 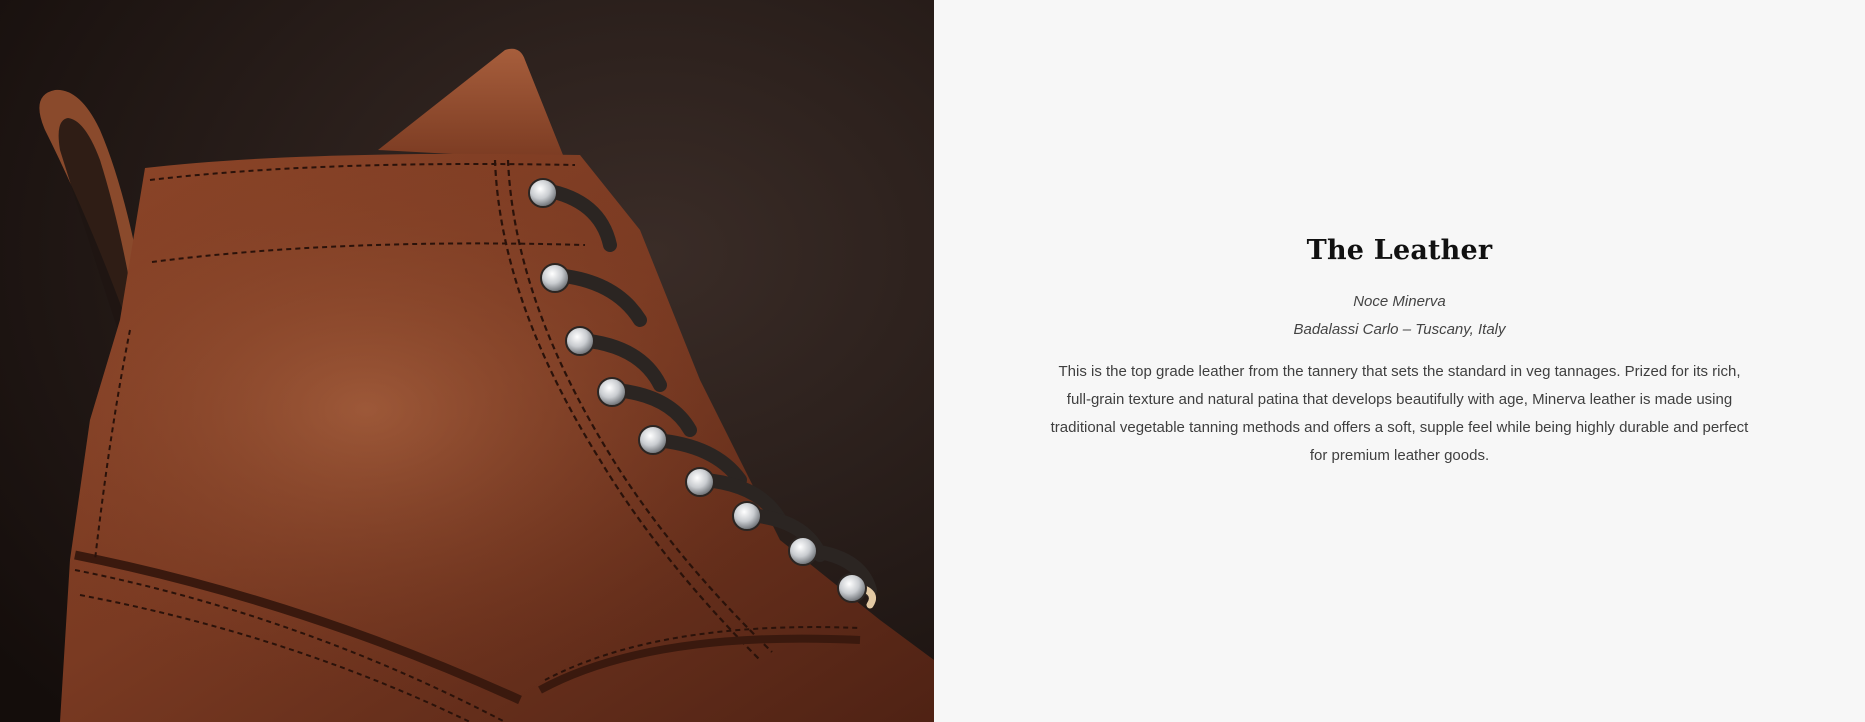 What do you see at coordinates (1399, 251) in the screenshot?
I see `section-title: The Leather` at bounding box center [1399, 251].